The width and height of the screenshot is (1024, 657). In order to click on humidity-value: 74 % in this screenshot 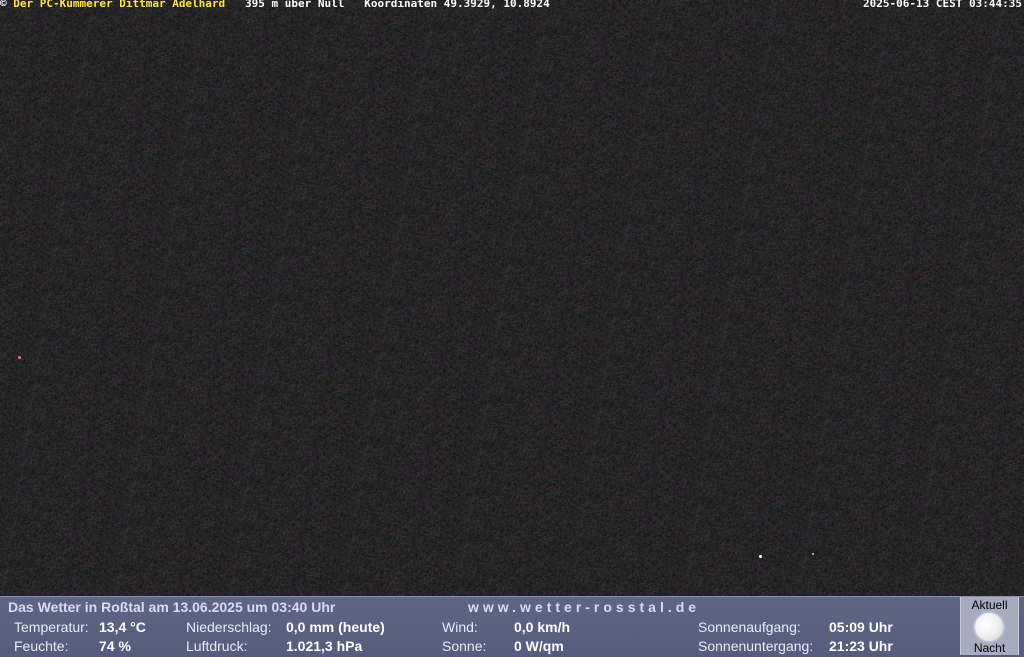, I will do `click(115, 646)`.